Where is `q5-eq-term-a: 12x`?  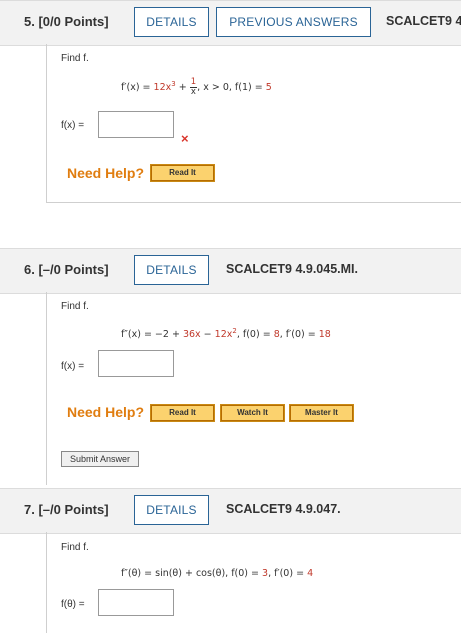 q5-eq-term-a: 12x is located at coordinates (162, 87).